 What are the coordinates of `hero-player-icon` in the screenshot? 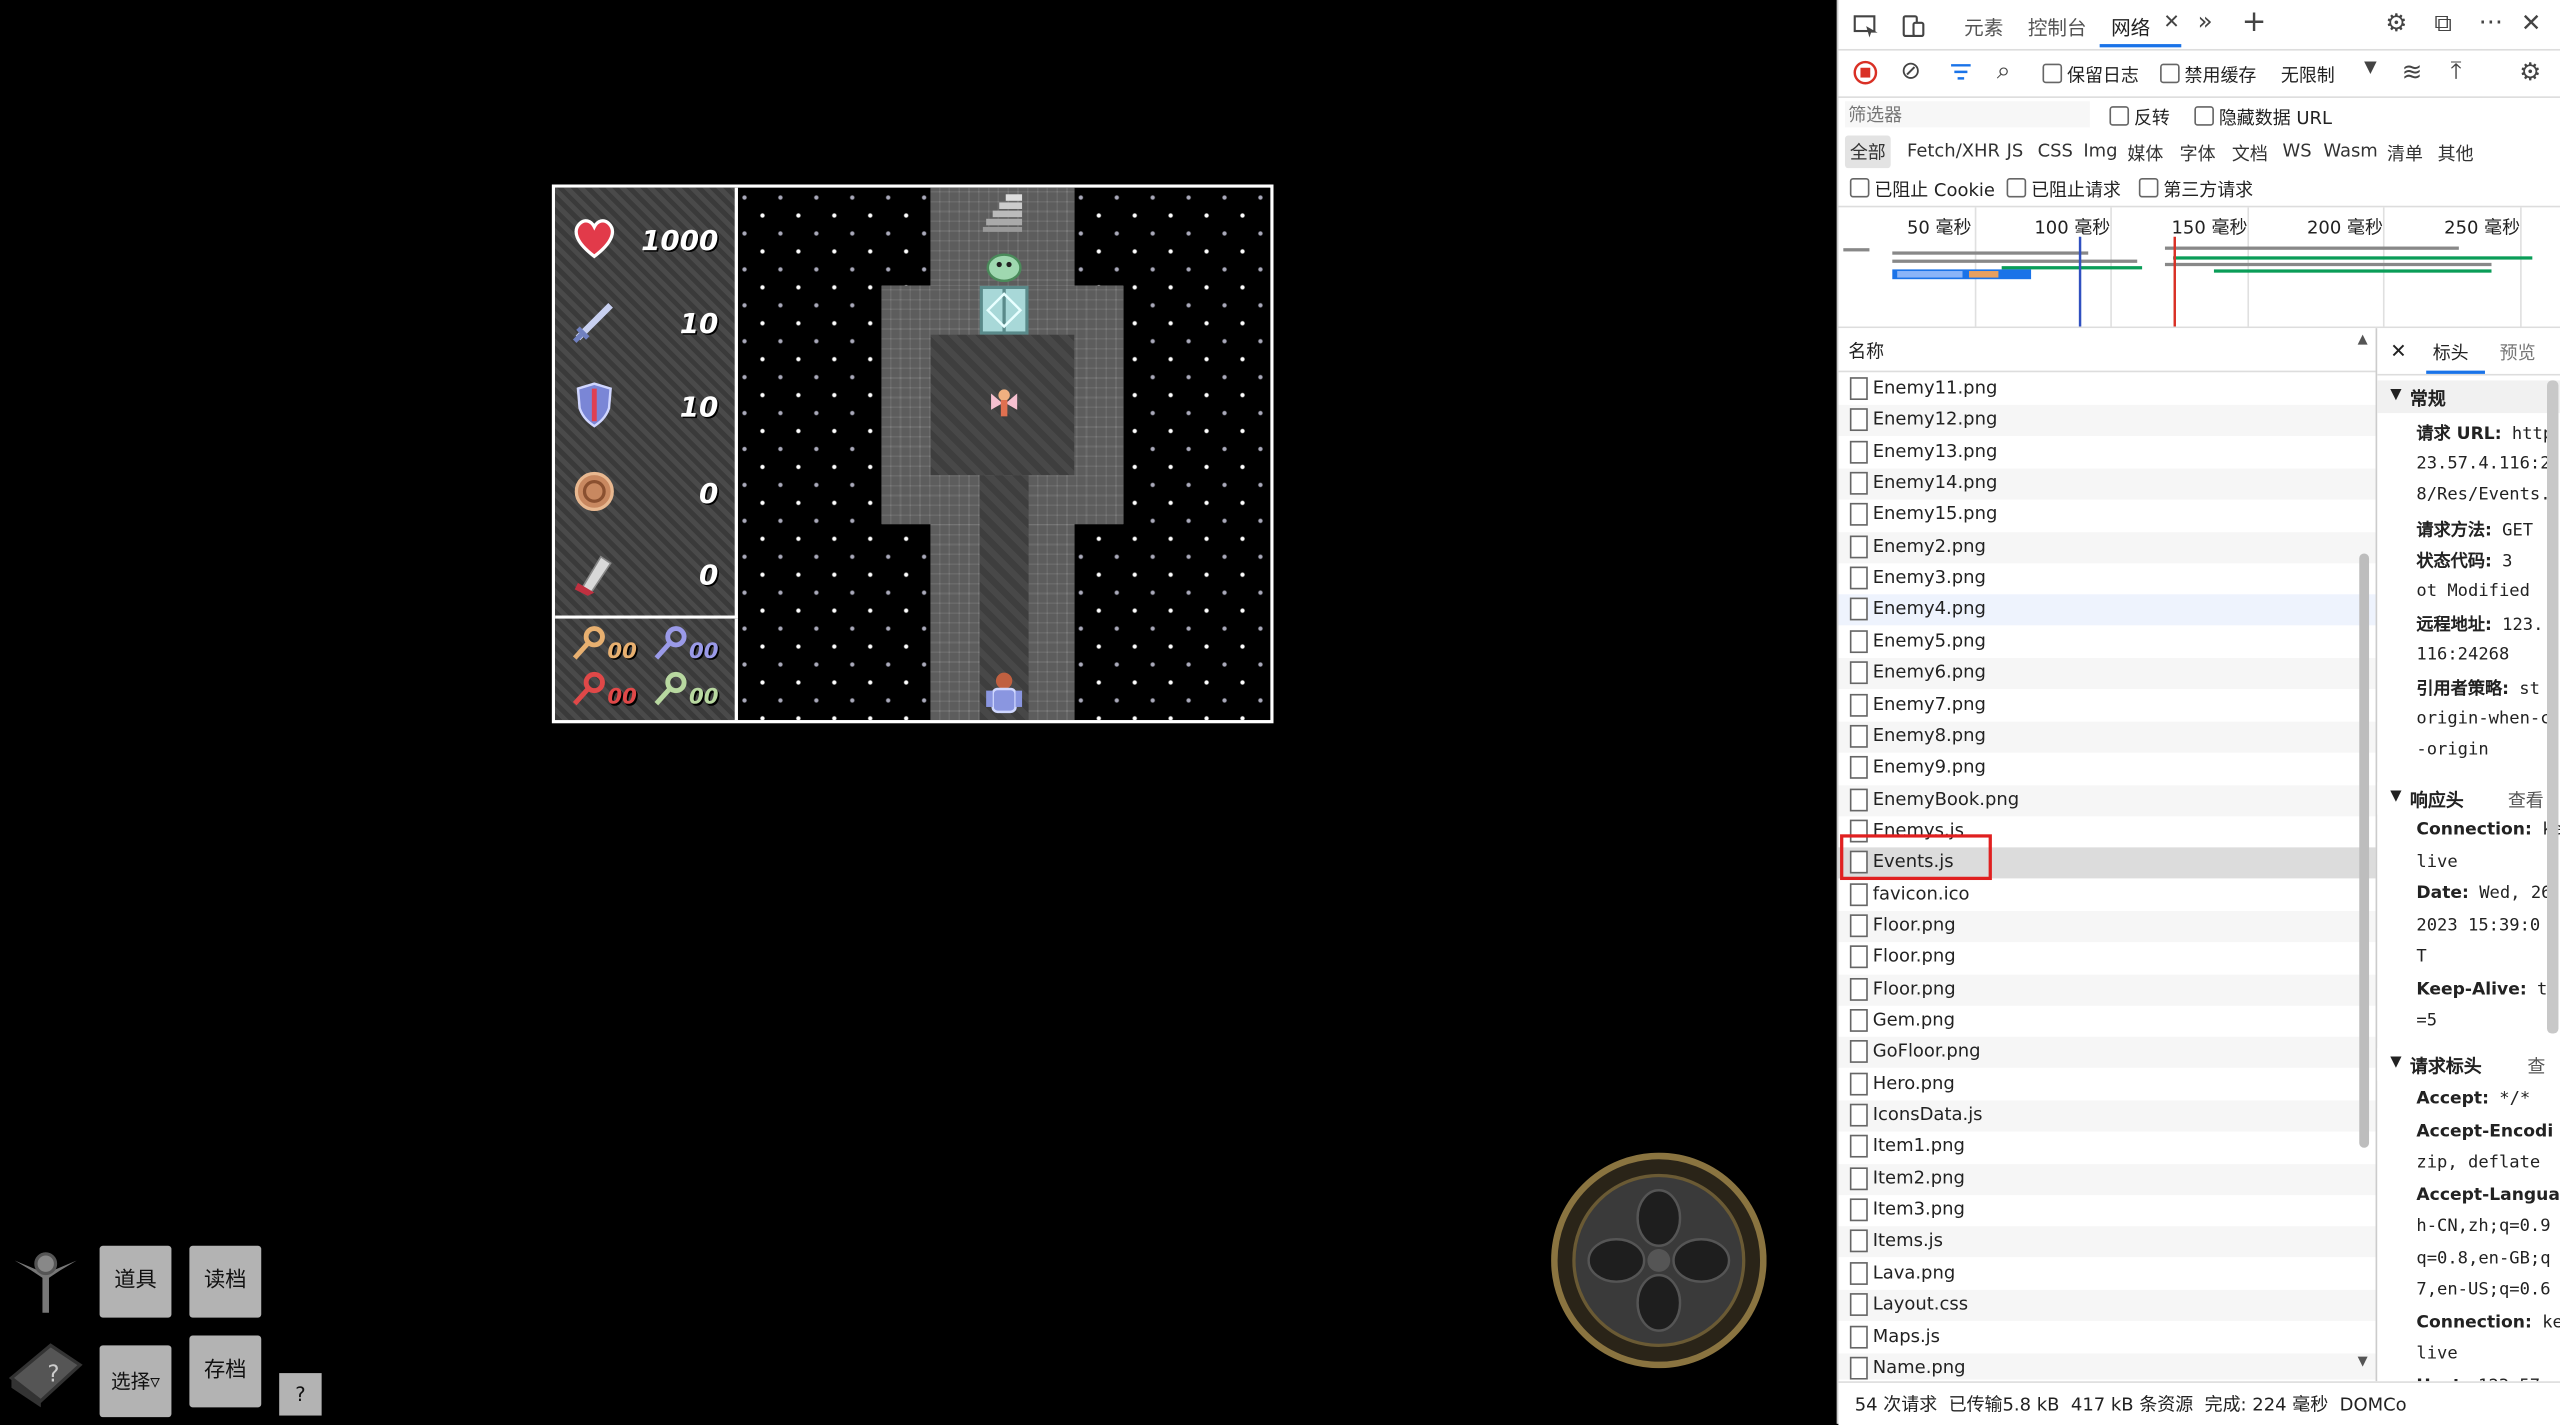 It's located at (1004, 692).